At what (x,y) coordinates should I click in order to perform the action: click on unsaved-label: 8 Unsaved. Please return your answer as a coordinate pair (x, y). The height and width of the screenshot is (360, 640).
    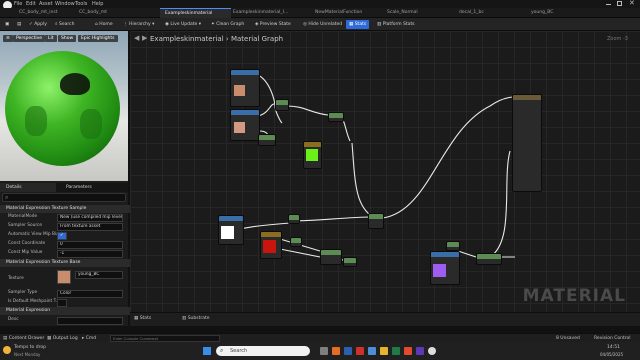
    Looking at the image, I should click on (568, 338).